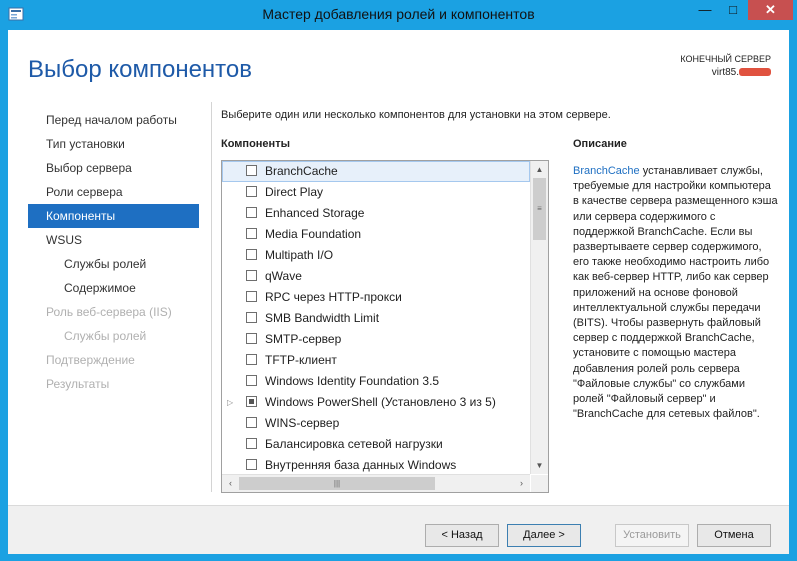 The height and width of the screenshot is (561, 797). I want to click on component-label: BranchCache, so click(301, 171).